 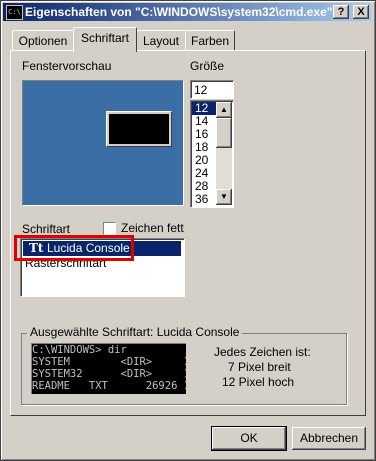 What do you see at coordinates (201, 90) in the screenshot?
I see `size-input-value: 12` at bounding box center [201, 90].